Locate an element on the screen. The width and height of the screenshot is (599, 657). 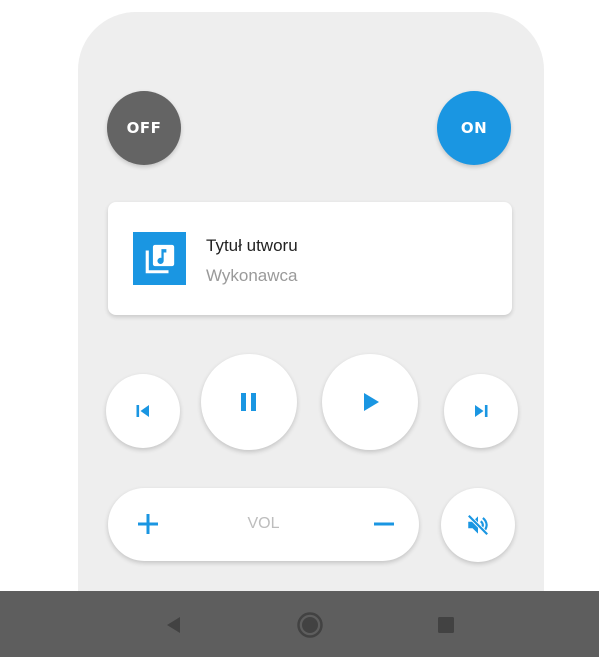
back-triangle-icon is located at coordinates (173, 625).